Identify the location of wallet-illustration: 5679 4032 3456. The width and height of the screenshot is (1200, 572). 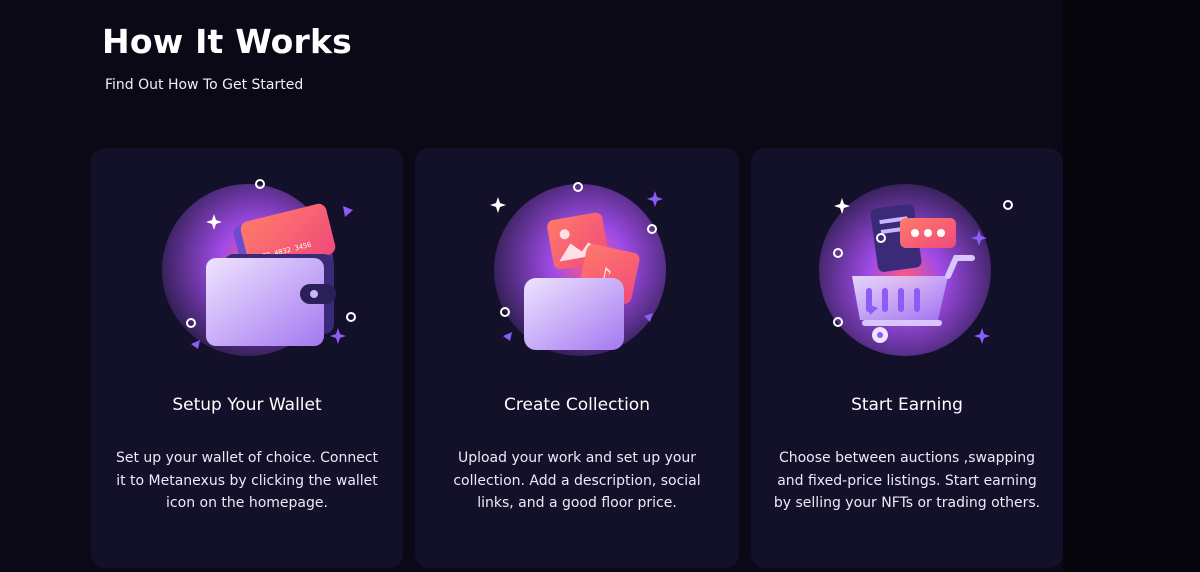
(247, 281).